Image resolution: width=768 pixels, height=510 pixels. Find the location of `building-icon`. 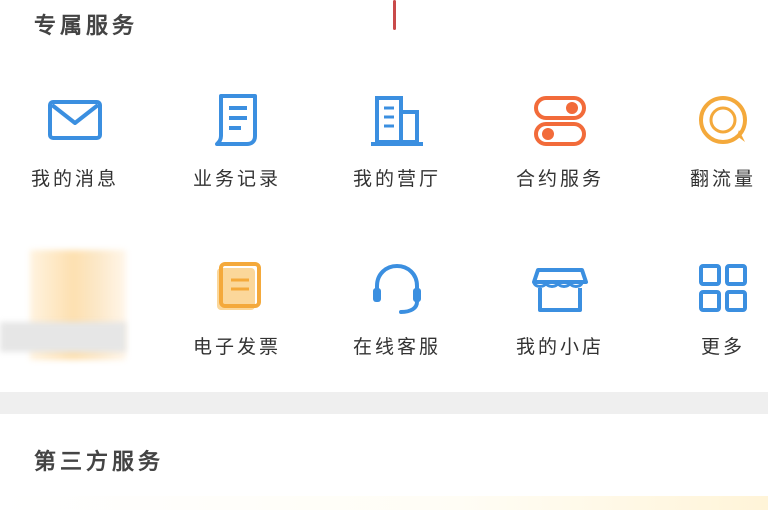

building-icon is located at coordinates (397, 121).